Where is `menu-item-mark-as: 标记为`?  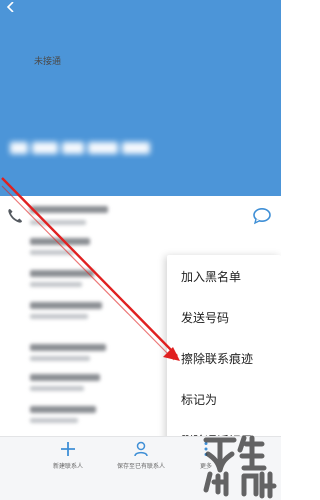
menu-item-mark-as: 标记为 is located at coordinates (224, 400).